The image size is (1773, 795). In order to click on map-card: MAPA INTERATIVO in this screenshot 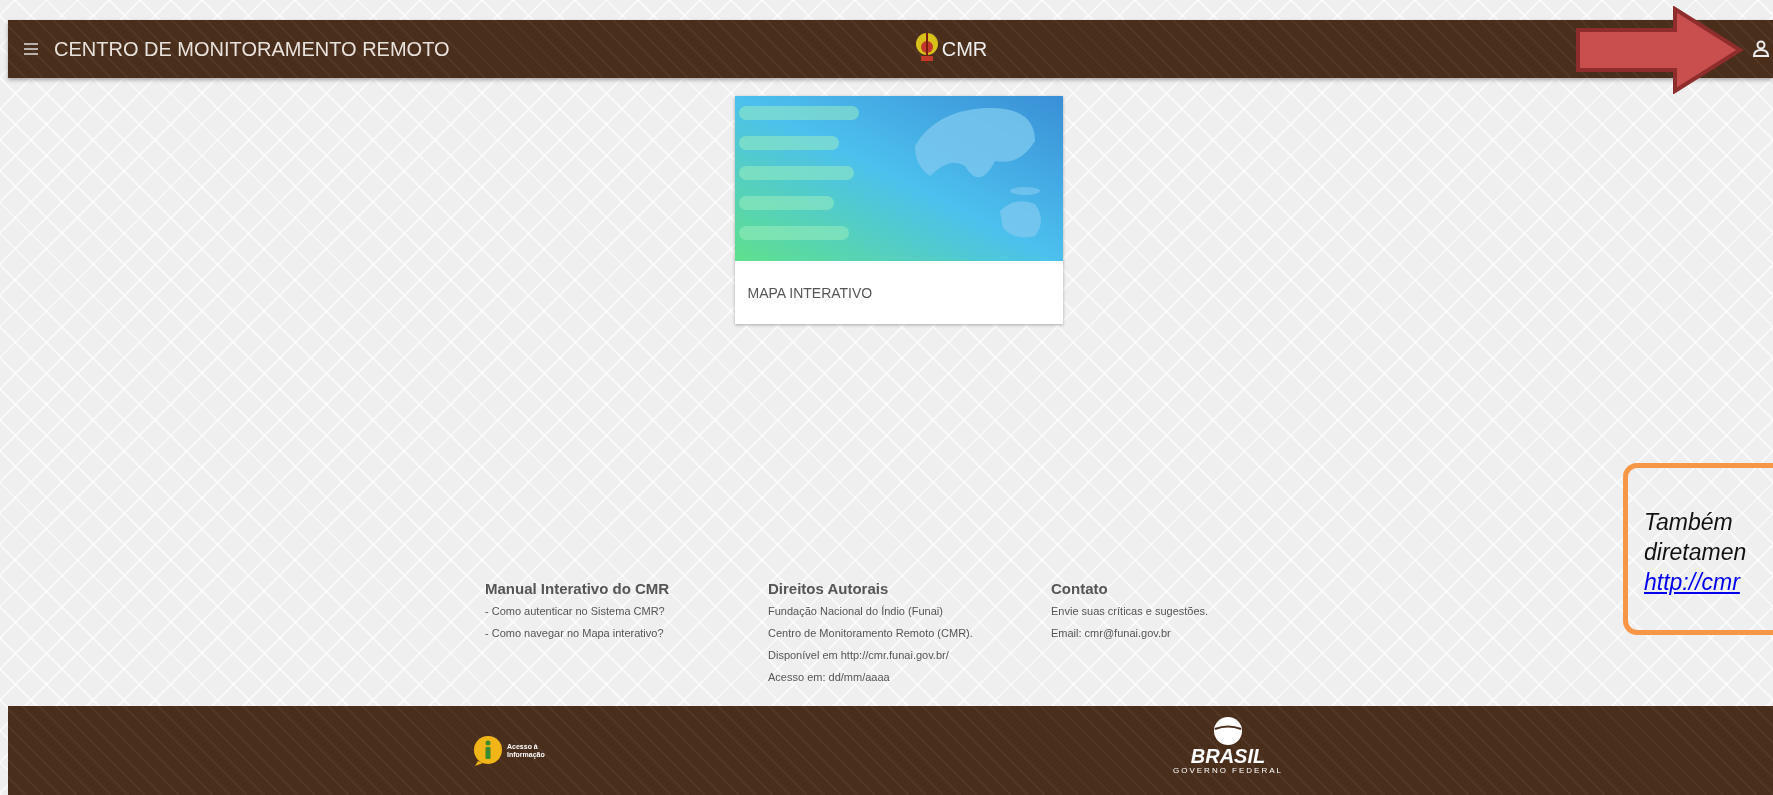, I will do `click(898, 210)`.